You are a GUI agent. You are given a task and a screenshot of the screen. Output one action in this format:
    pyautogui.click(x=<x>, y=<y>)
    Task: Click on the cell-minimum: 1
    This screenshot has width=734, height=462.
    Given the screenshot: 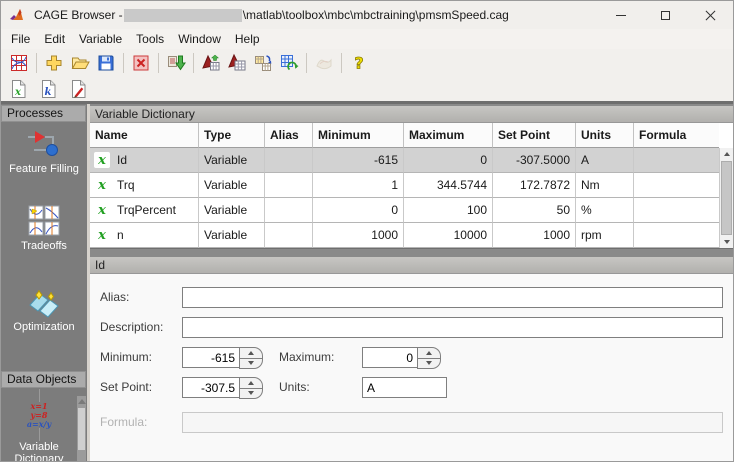 What is the action you would take?
    pyautogui.click(x=358, y=185)
    